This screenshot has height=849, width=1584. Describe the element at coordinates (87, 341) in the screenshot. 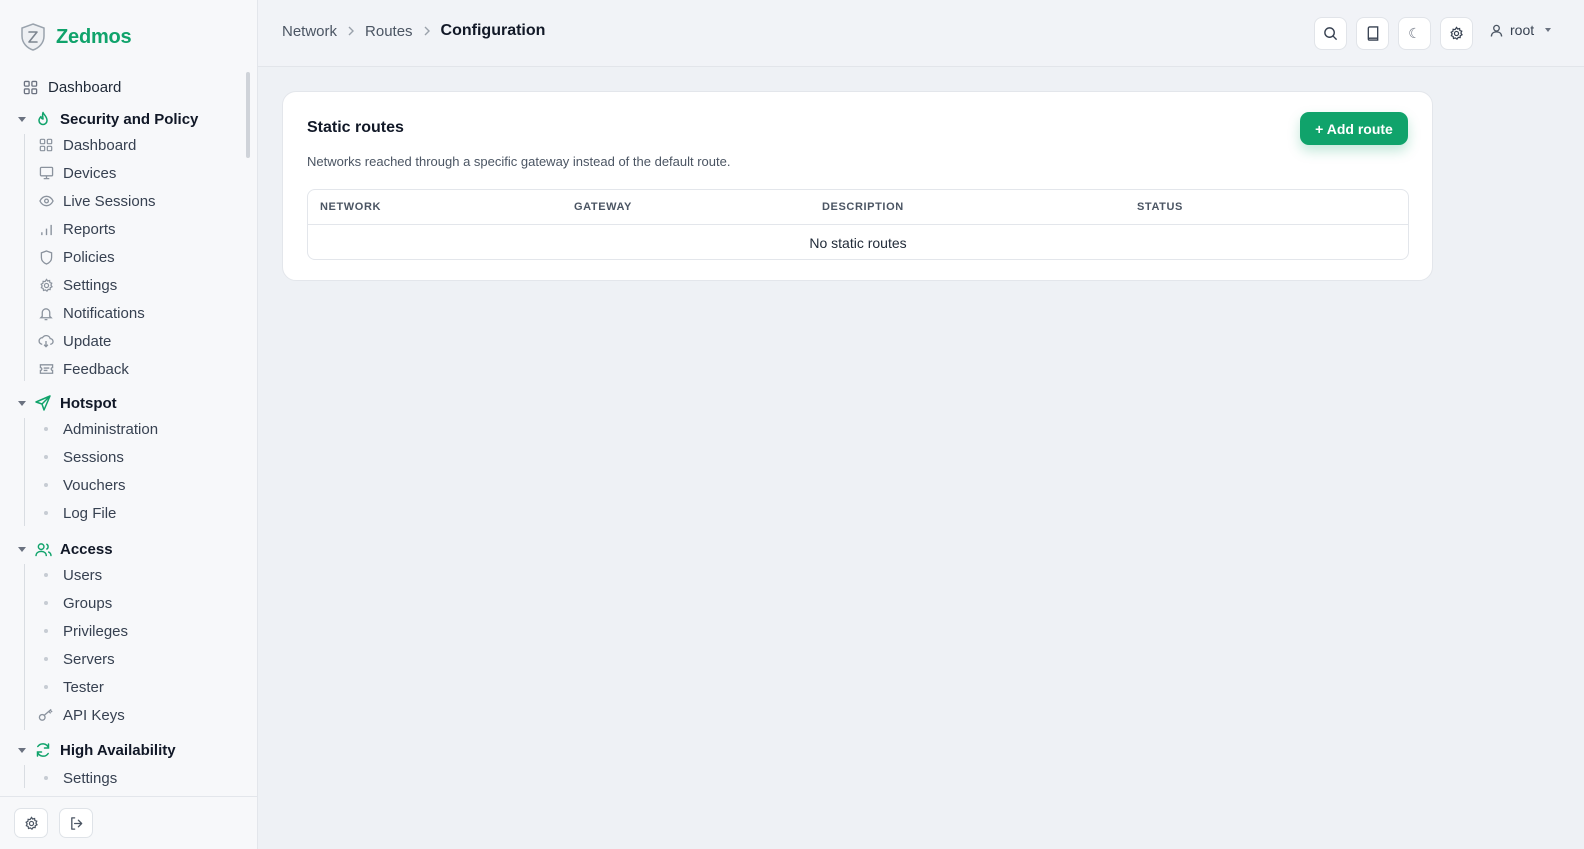

I see `sidebar-item-label: Update` at that location.